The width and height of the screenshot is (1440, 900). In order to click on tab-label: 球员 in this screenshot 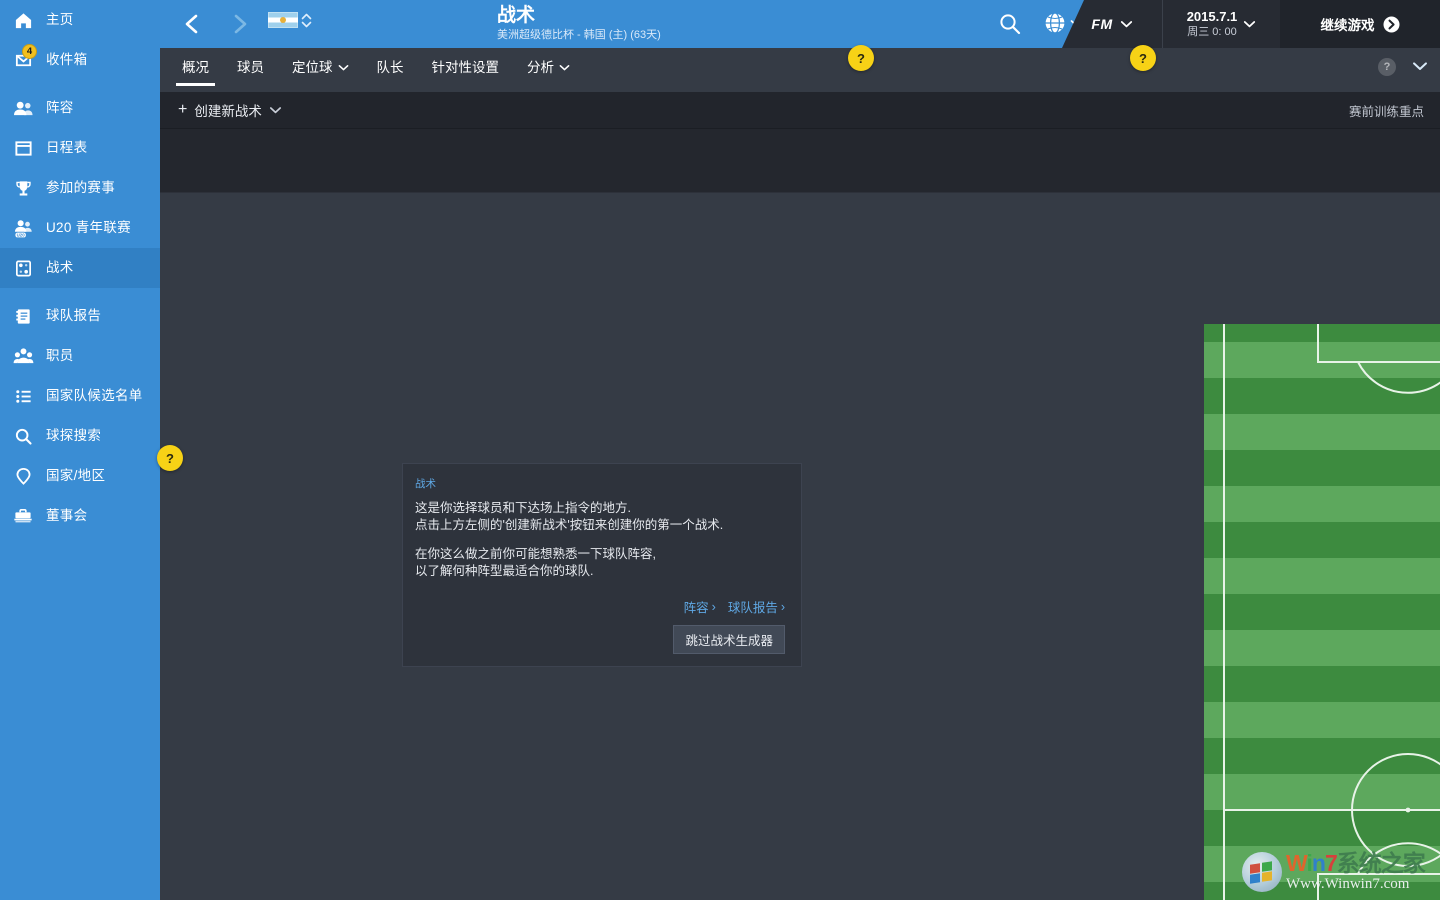, I will do `click(250, 67)`.